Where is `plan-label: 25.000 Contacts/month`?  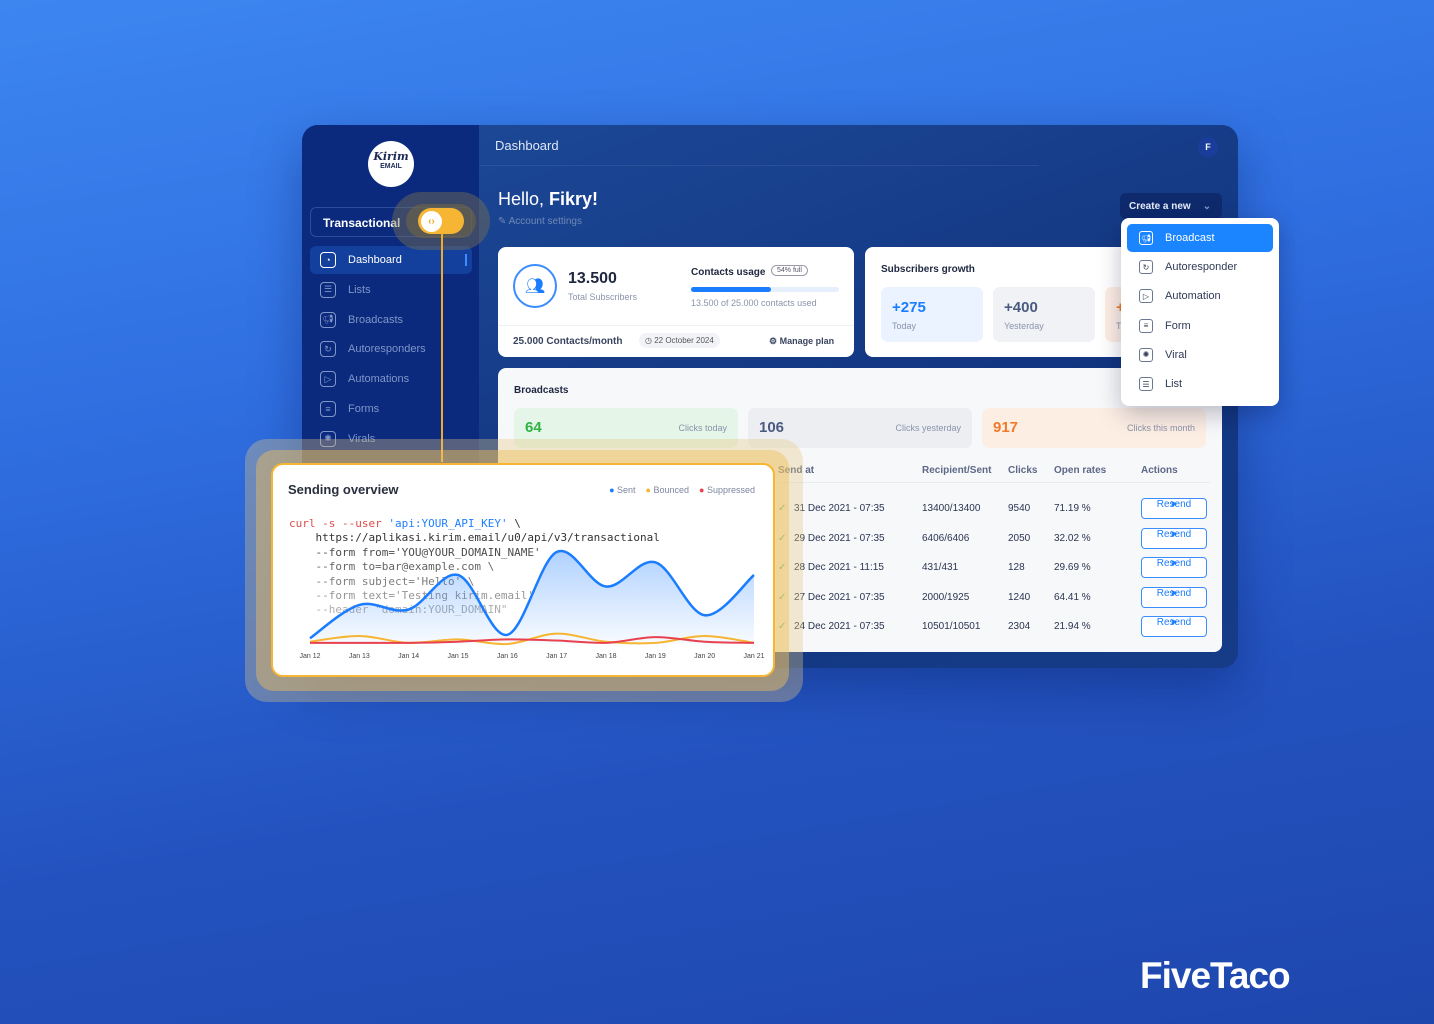 plan-label: 25.000 Contacts/month is located at coordinates (568, 341).